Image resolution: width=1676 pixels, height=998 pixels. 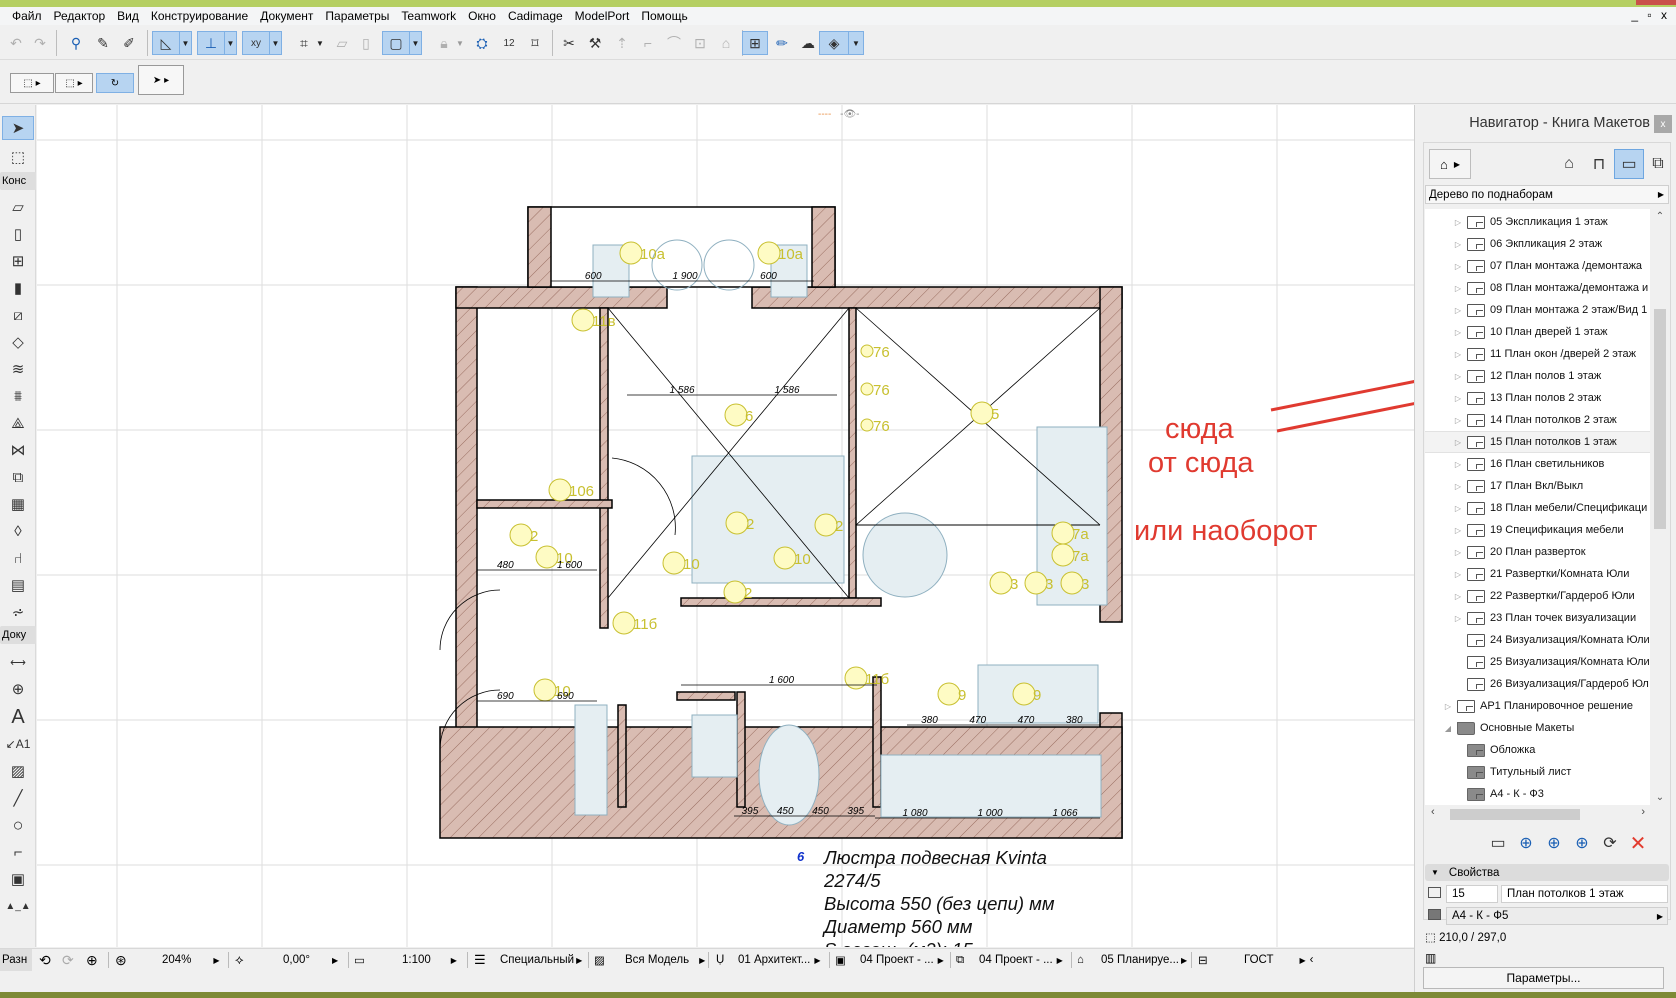 I want to click on dimension-standard: ГОСТ ▶ ‹, so click(x=1278, y=960).